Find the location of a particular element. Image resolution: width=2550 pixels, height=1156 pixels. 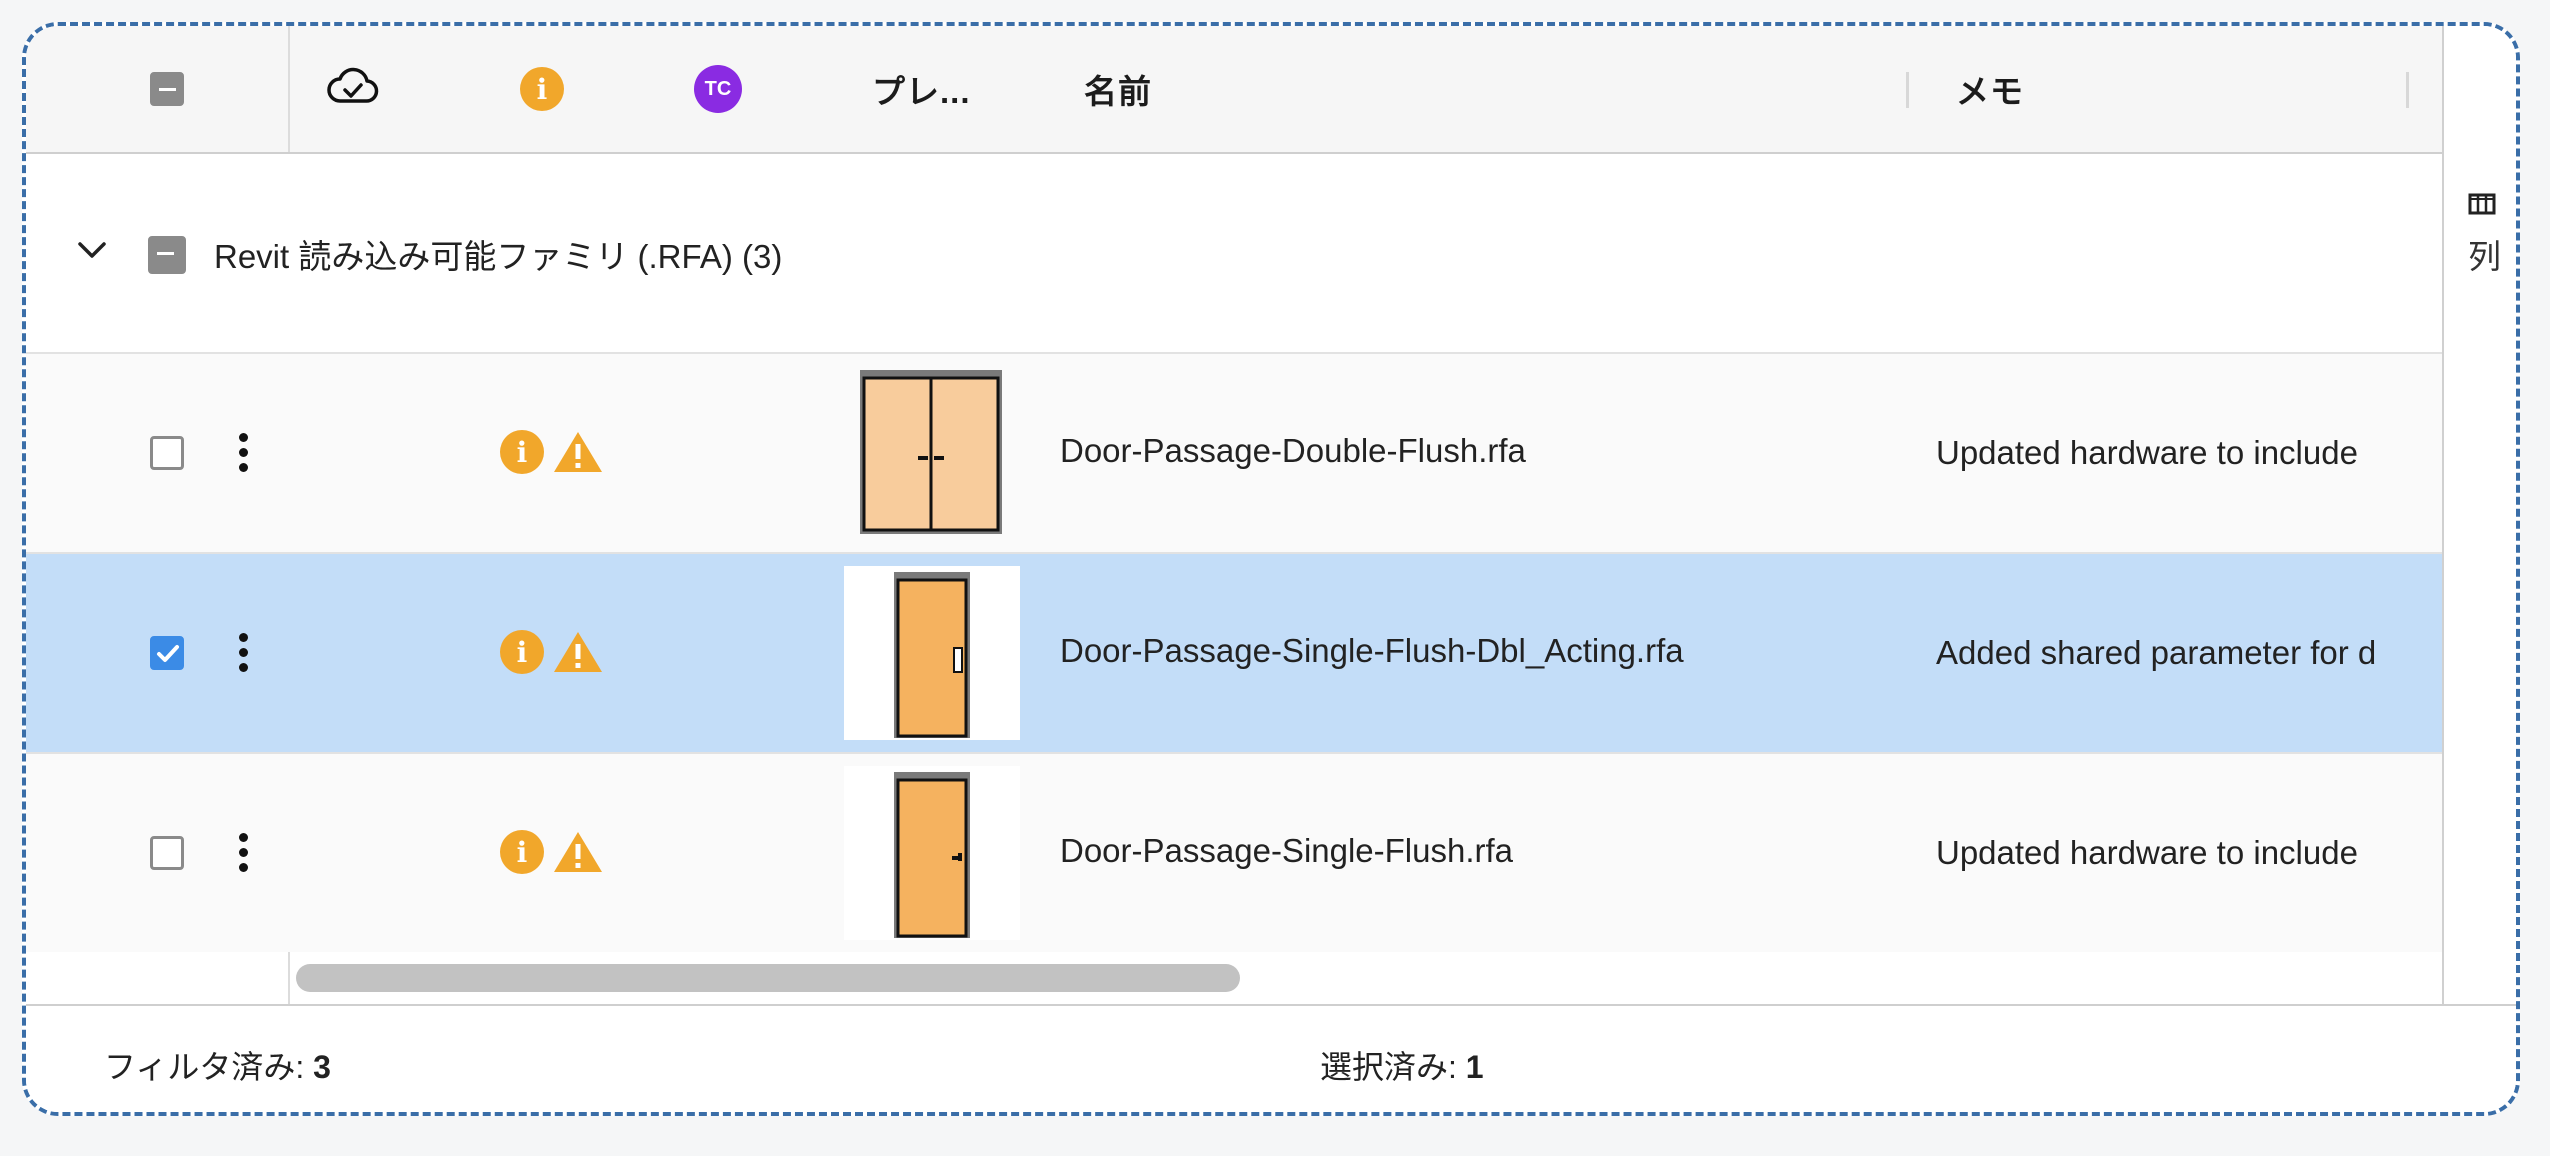

filtered-label: フィルタ済み: is located at coordinates (204, 1067).